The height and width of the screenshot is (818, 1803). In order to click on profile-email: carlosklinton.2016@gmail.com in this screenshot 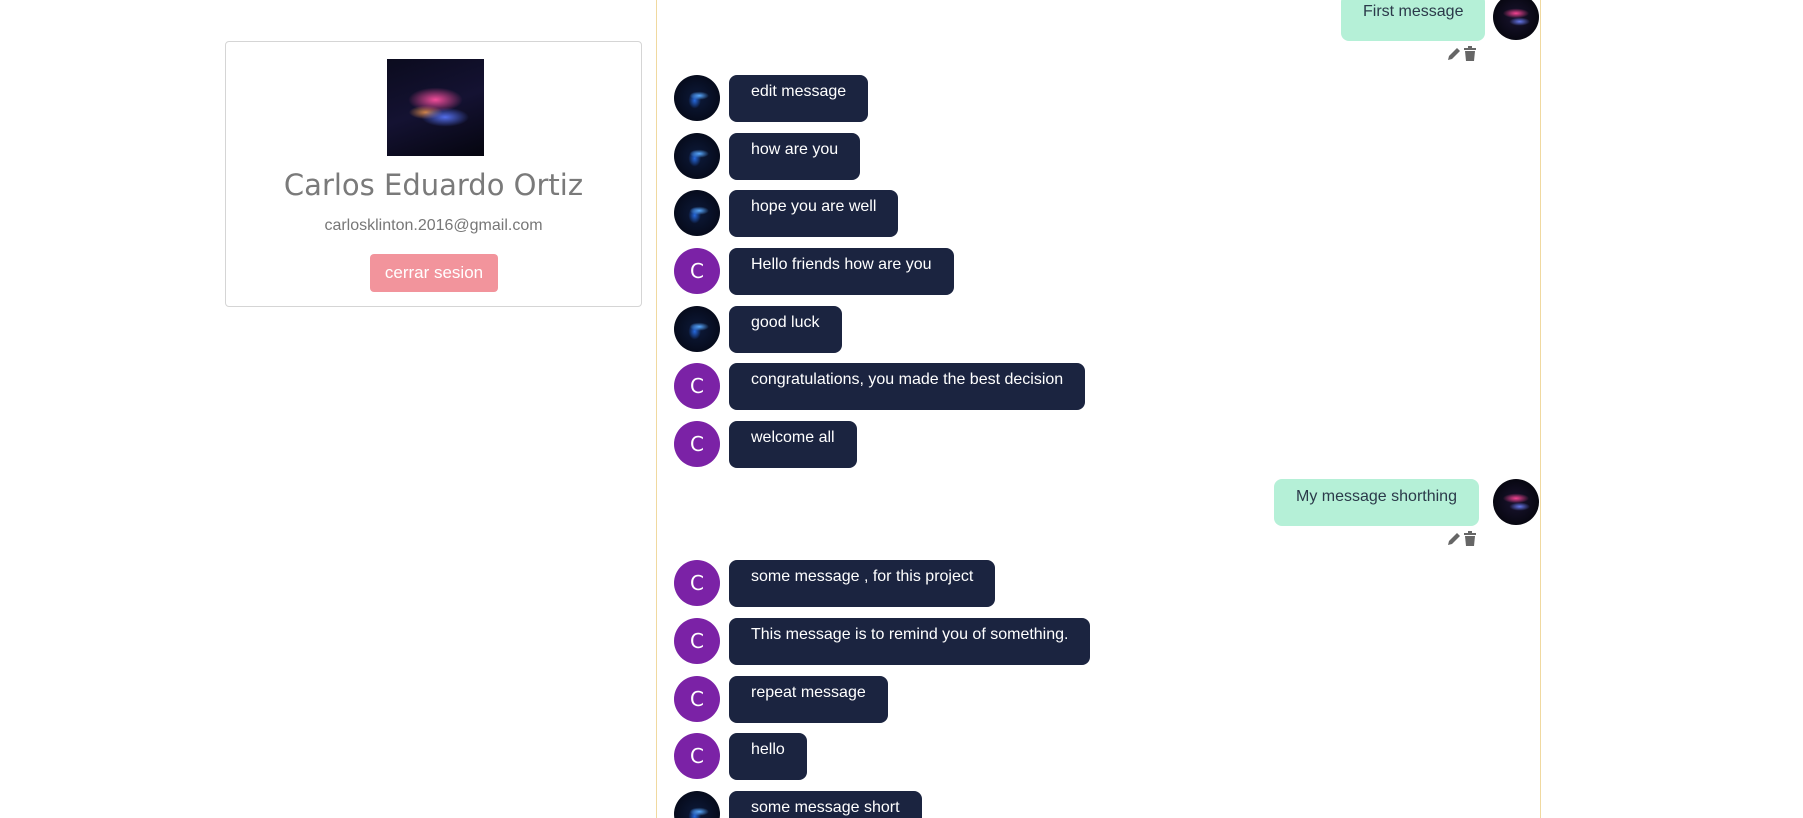, I will do `click(433, 225)`.